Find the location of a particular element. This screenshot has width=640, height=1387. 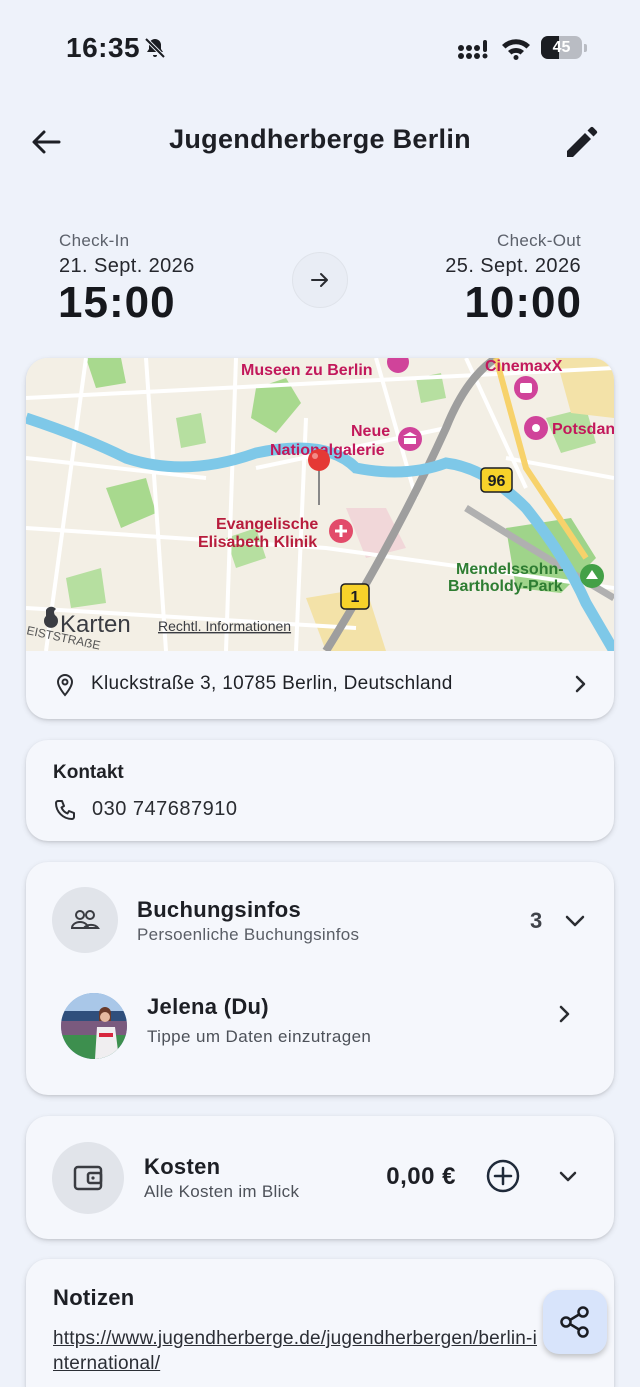

map-label-potsdam: Potsdan is located at coordinates (583, 429).